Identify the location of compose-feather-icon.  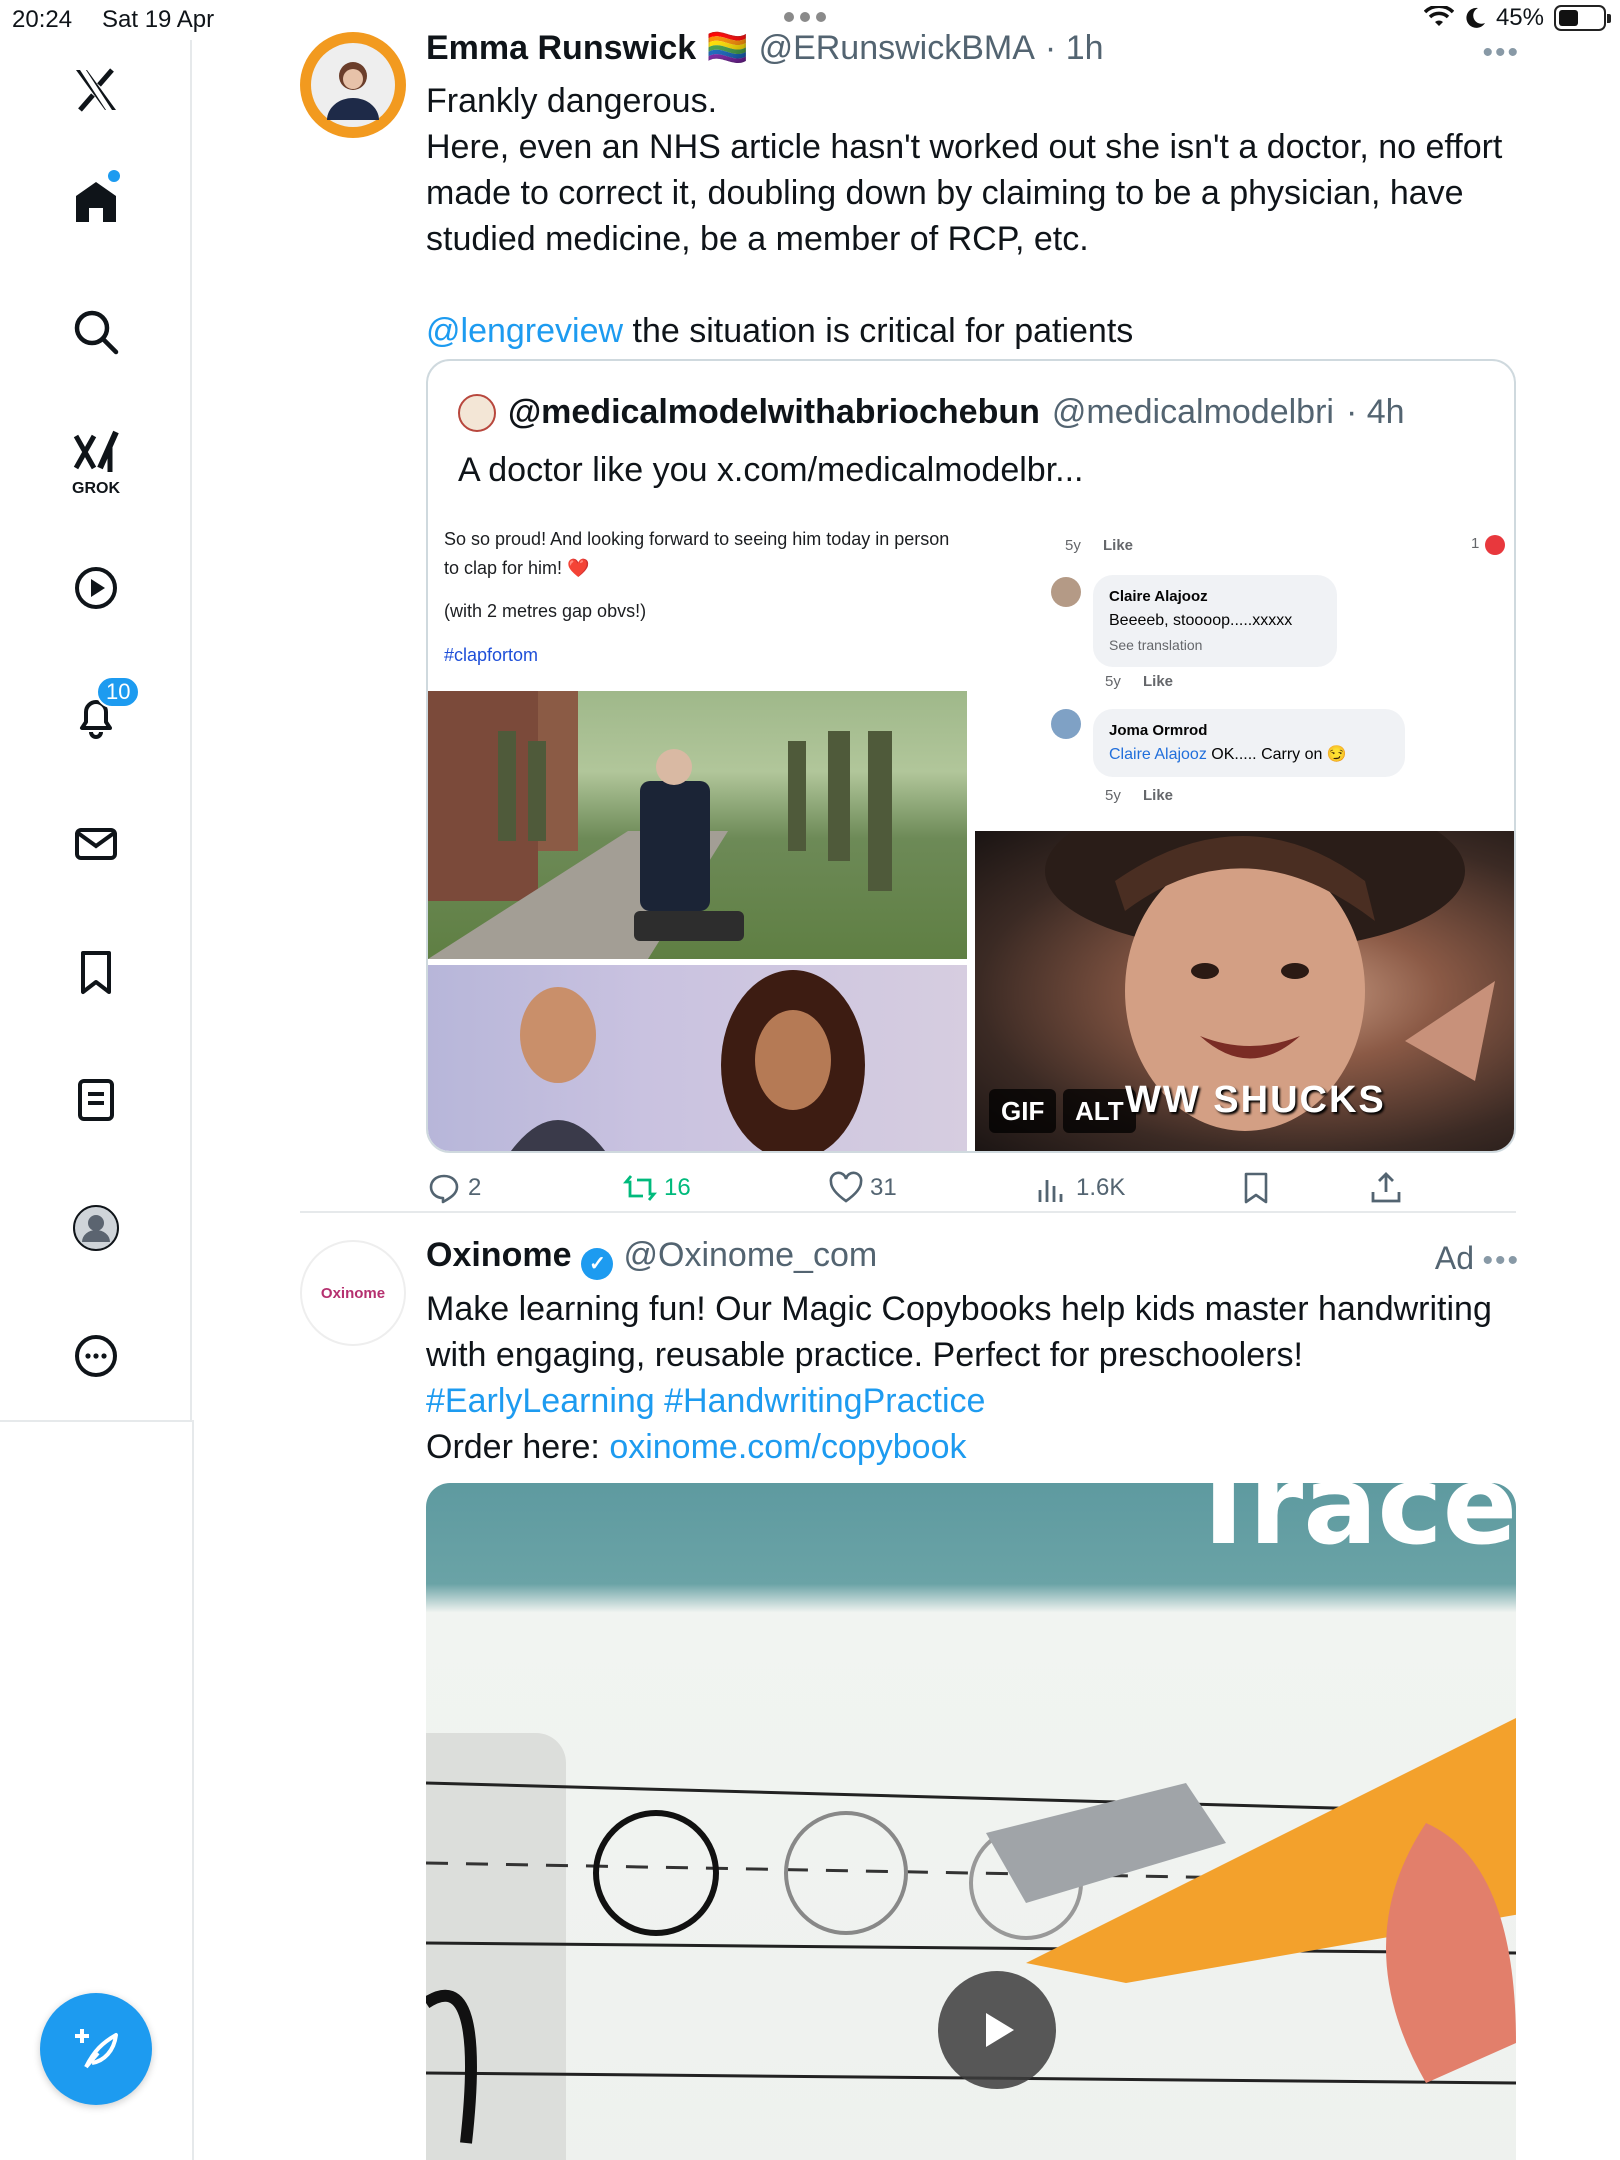
(96, 2049).